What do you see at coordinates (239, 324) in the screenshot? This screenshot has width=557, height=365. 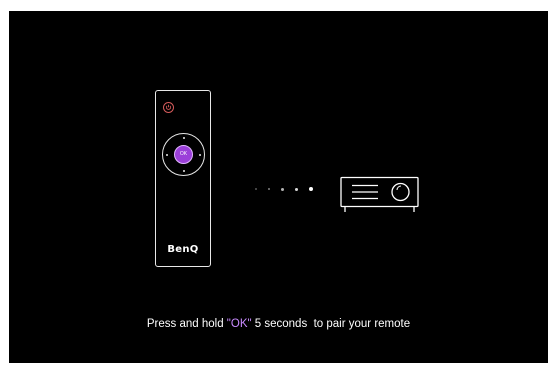 I see `ok-key-highlight: "OK"` at bounding box center [239, 324].